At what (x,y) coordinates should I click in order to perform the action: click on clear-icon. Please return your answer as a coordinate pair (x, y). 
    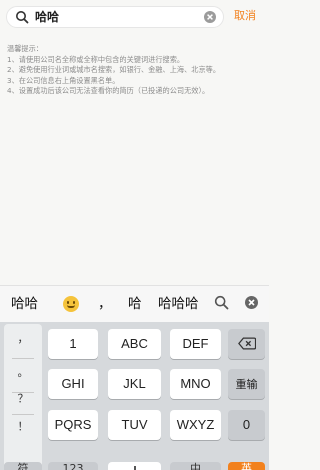
    Looking at the image, I should click on (210, 17).